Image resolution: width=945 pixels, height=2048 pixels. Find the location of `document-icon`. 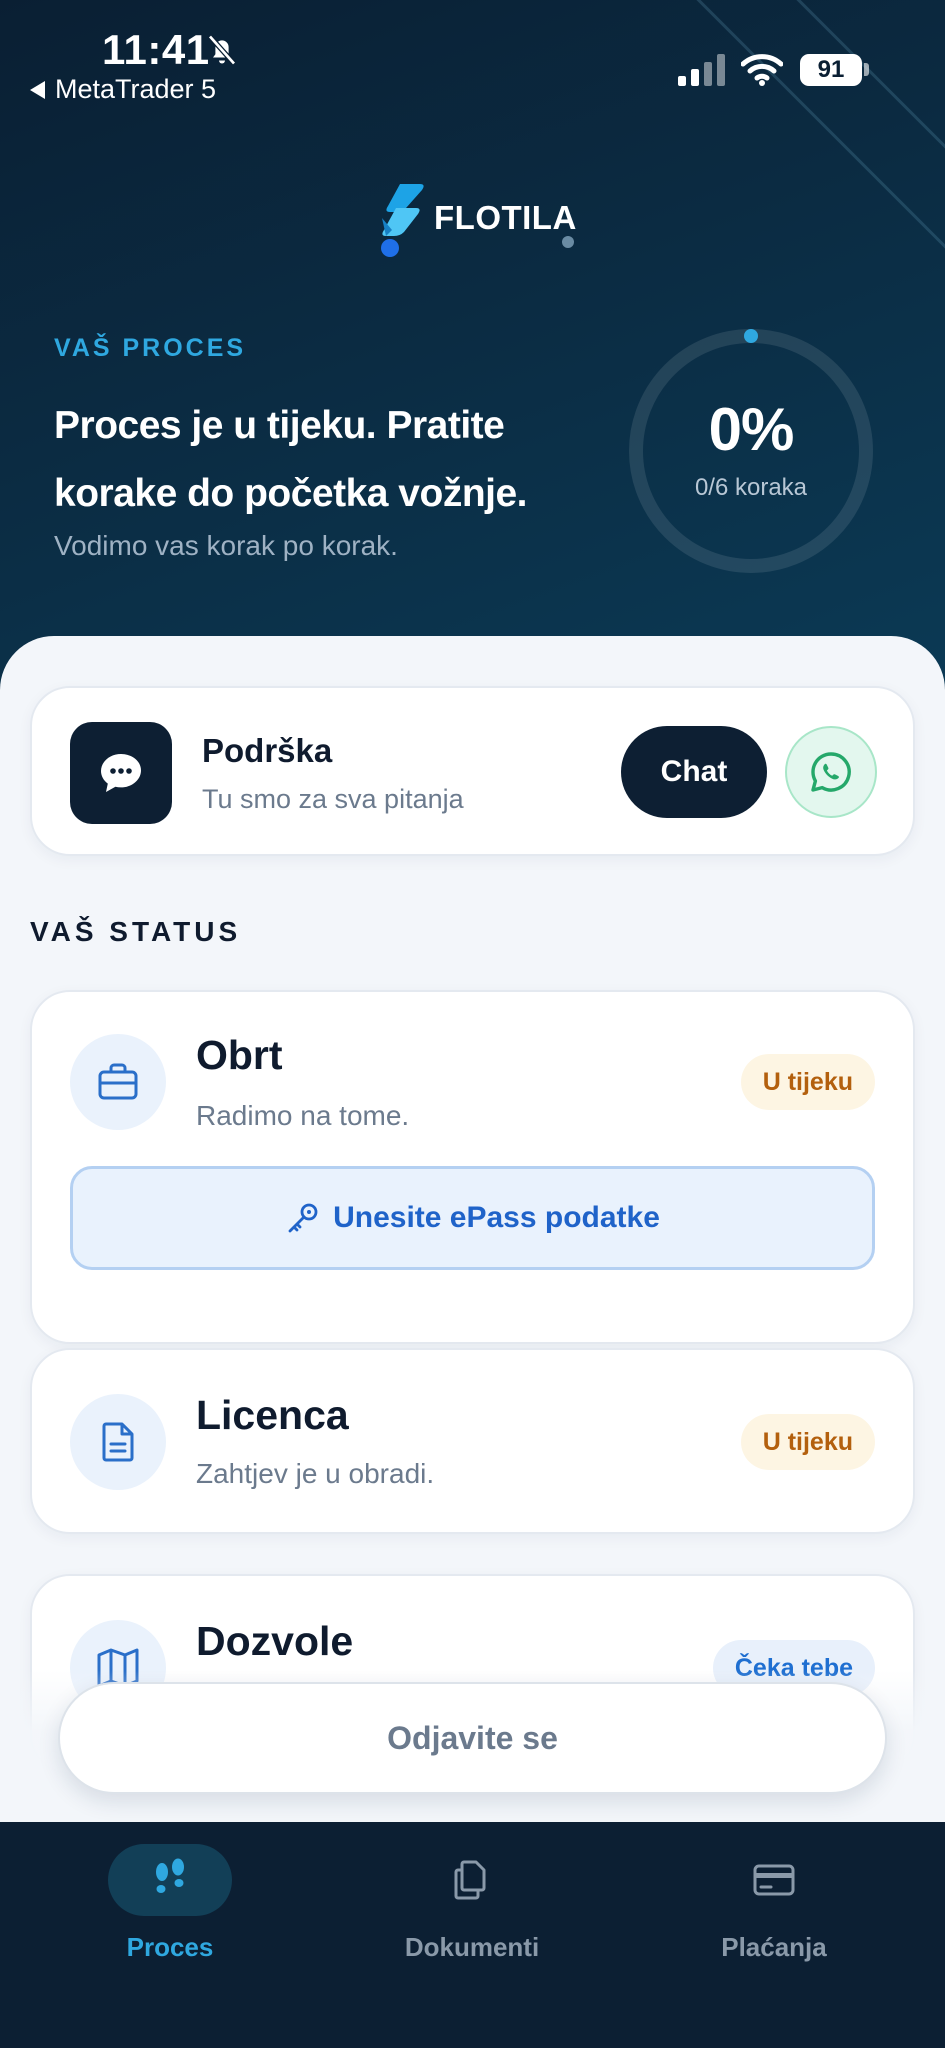

document-icon is located at coordinates (118, 1442).